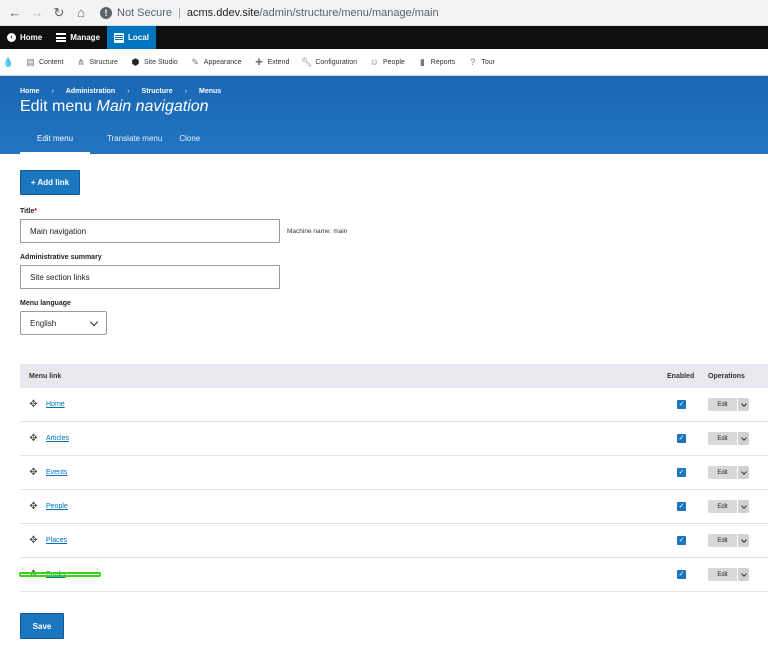  I want to click on toolbar-manage: Manage, so click(78, 37).